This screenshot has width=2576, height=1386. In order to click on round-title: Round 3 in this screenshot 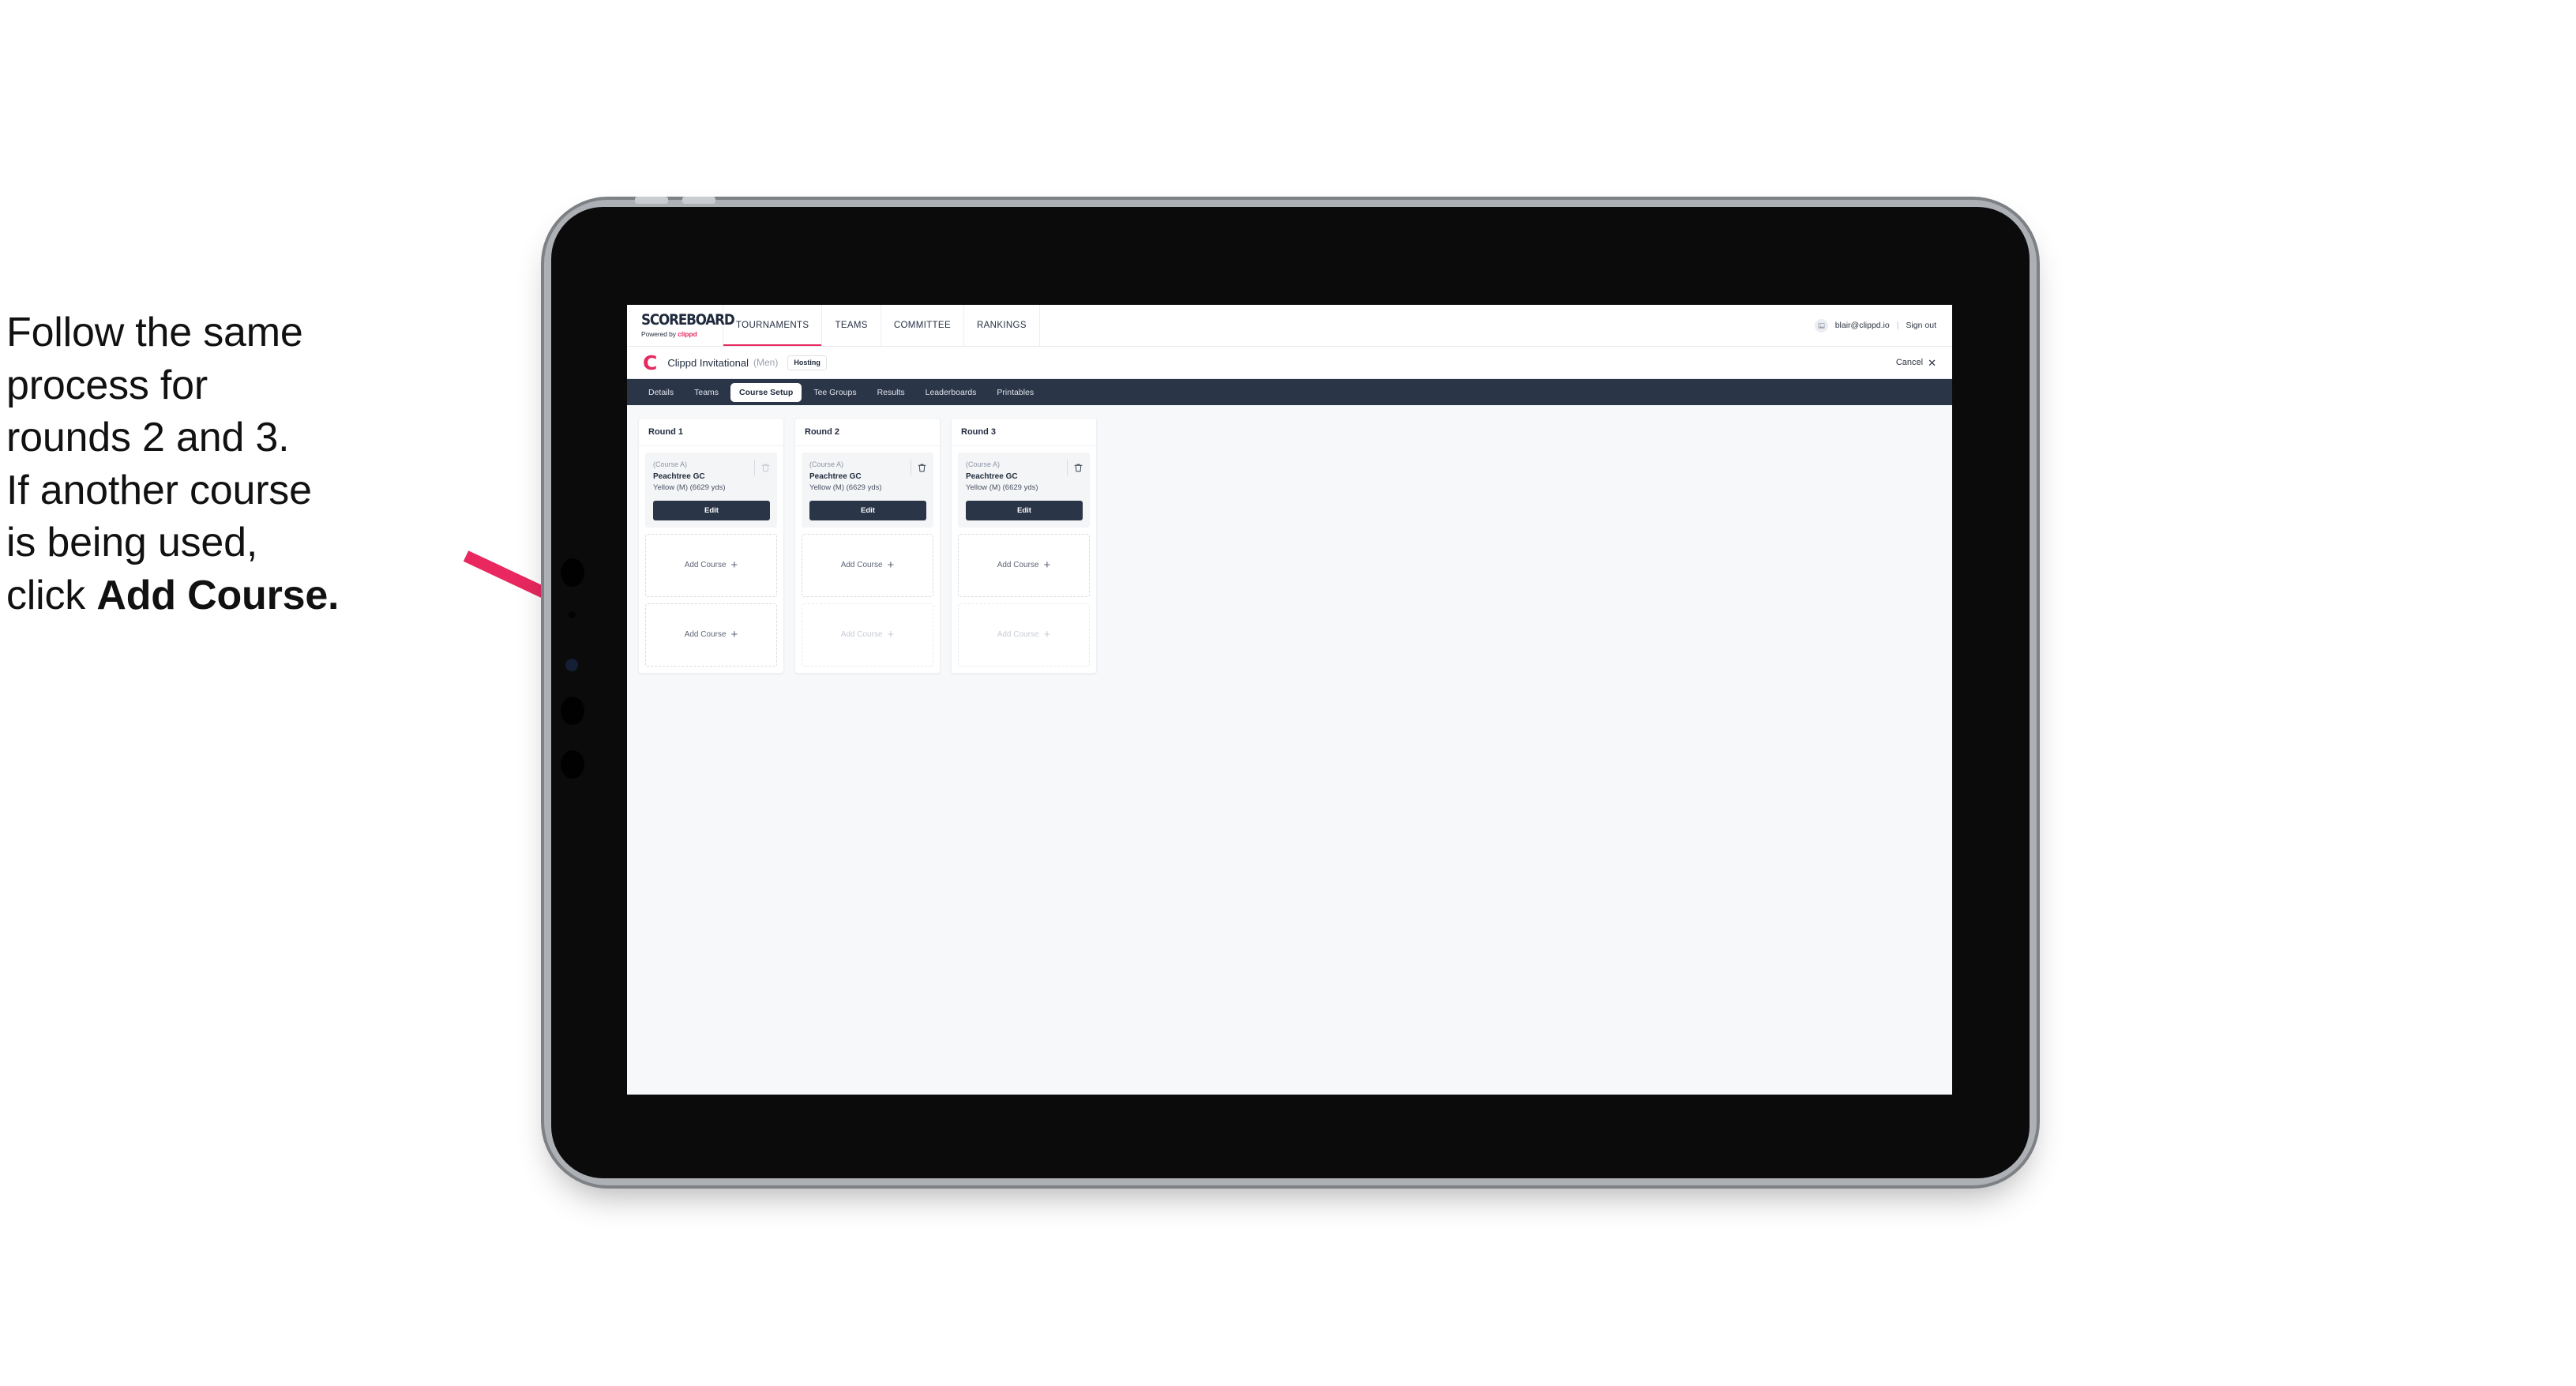, I will do `click(1024, 432)`.